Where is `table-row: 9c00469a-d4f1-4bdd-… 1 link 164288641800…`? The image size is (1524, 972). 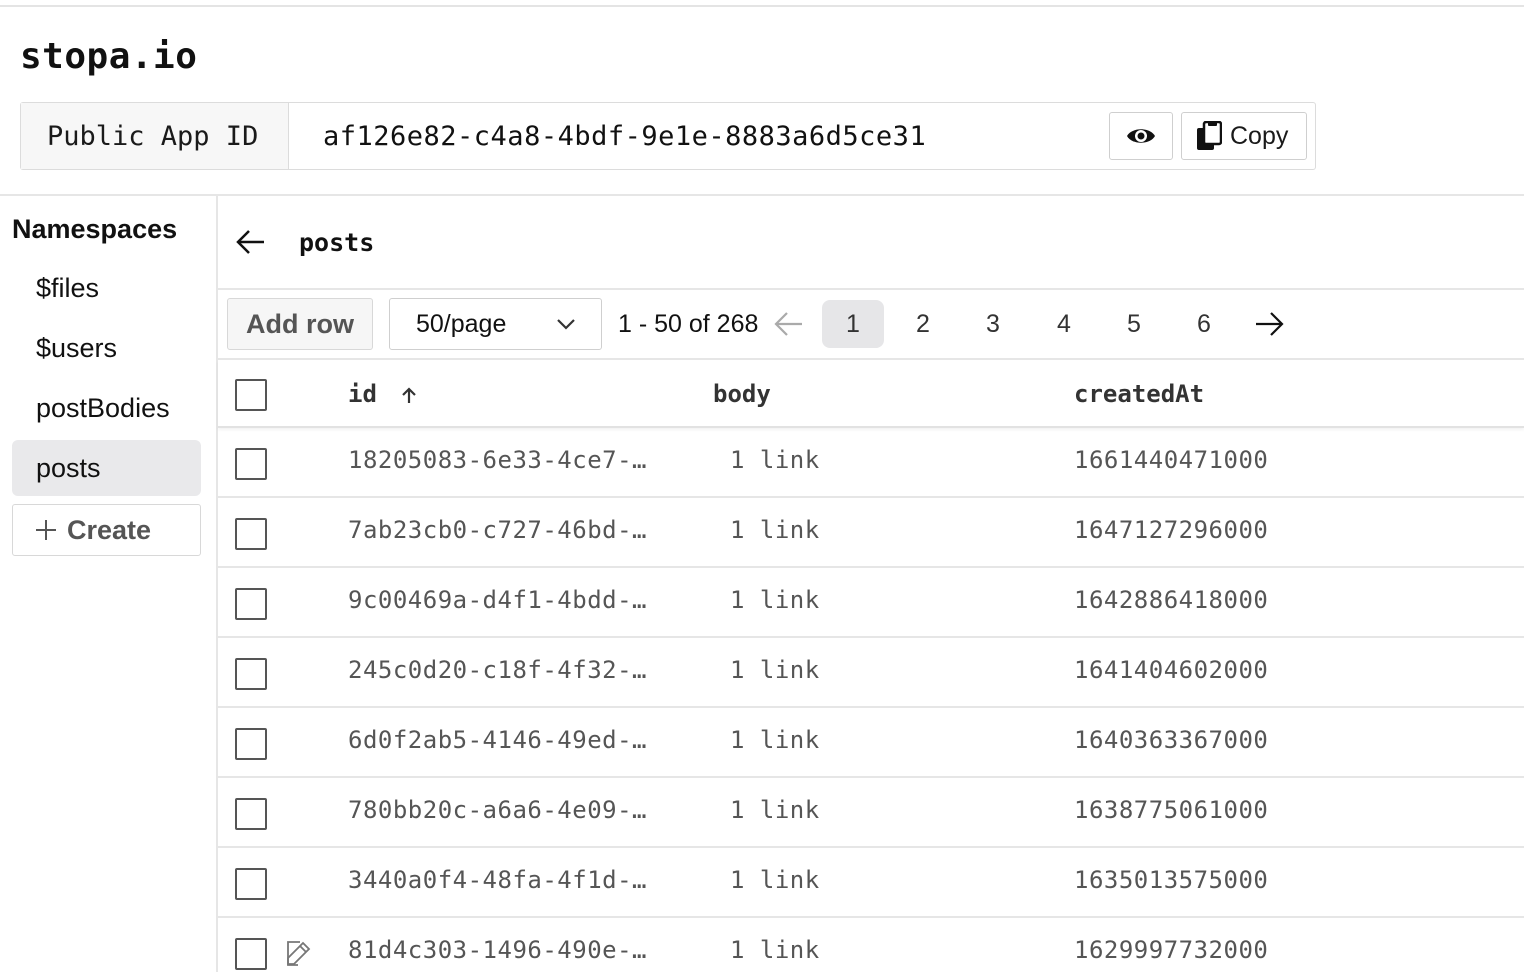
table-row: 9c00469a-d4f1-4bdd-… 1 link 164288641800… is located at coordinates (871, 603).